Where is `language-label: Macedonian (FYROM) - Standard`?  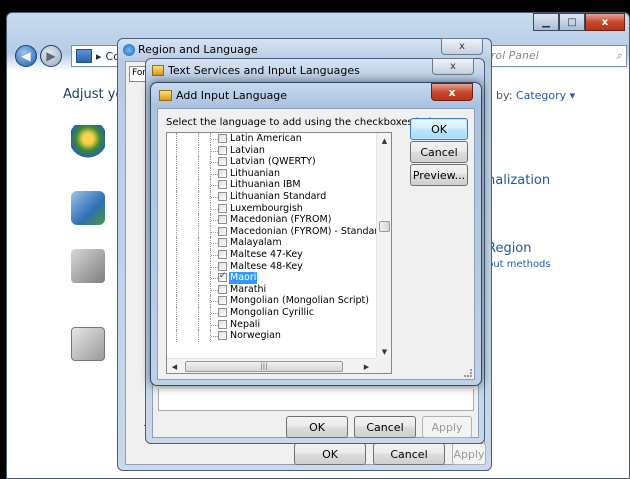
language-label: Macedonian (FYROM) - Standard is located at coordinates (303, 232).